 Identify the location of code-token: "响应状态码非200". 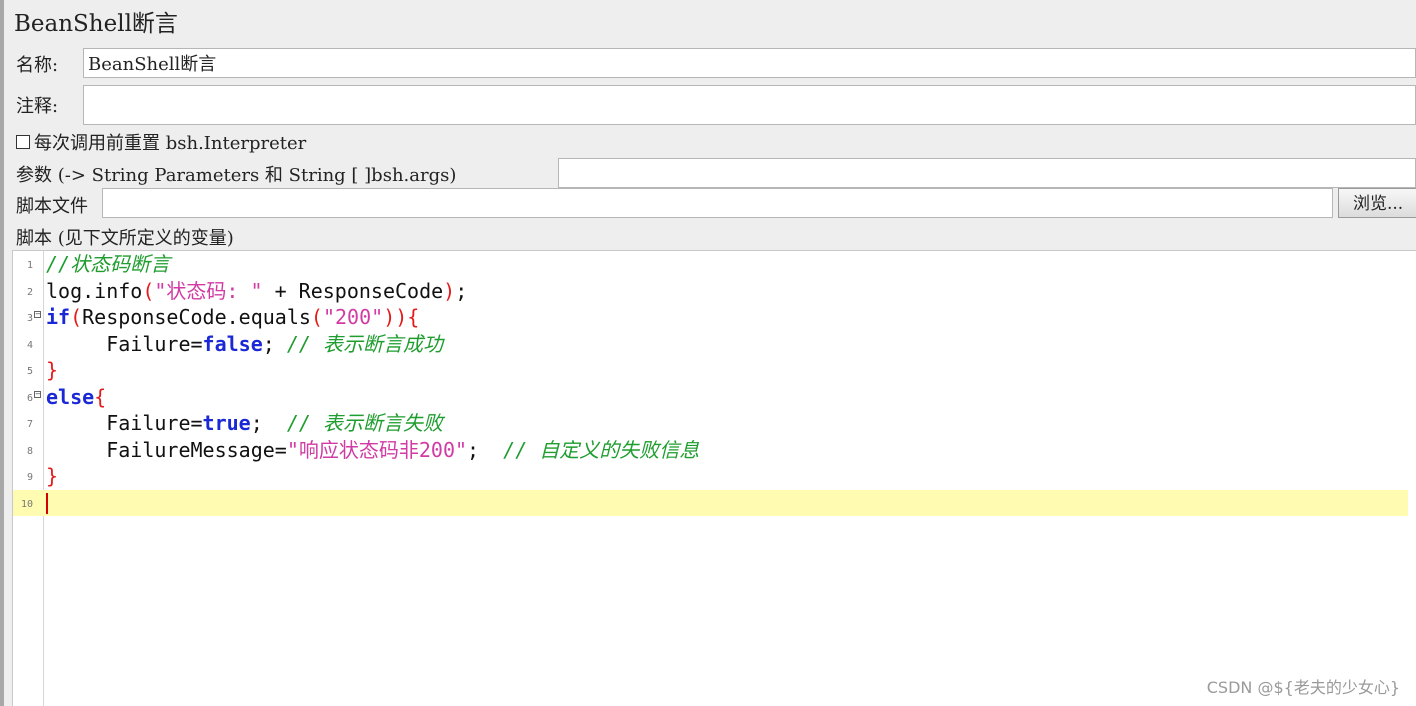
(377, 449).